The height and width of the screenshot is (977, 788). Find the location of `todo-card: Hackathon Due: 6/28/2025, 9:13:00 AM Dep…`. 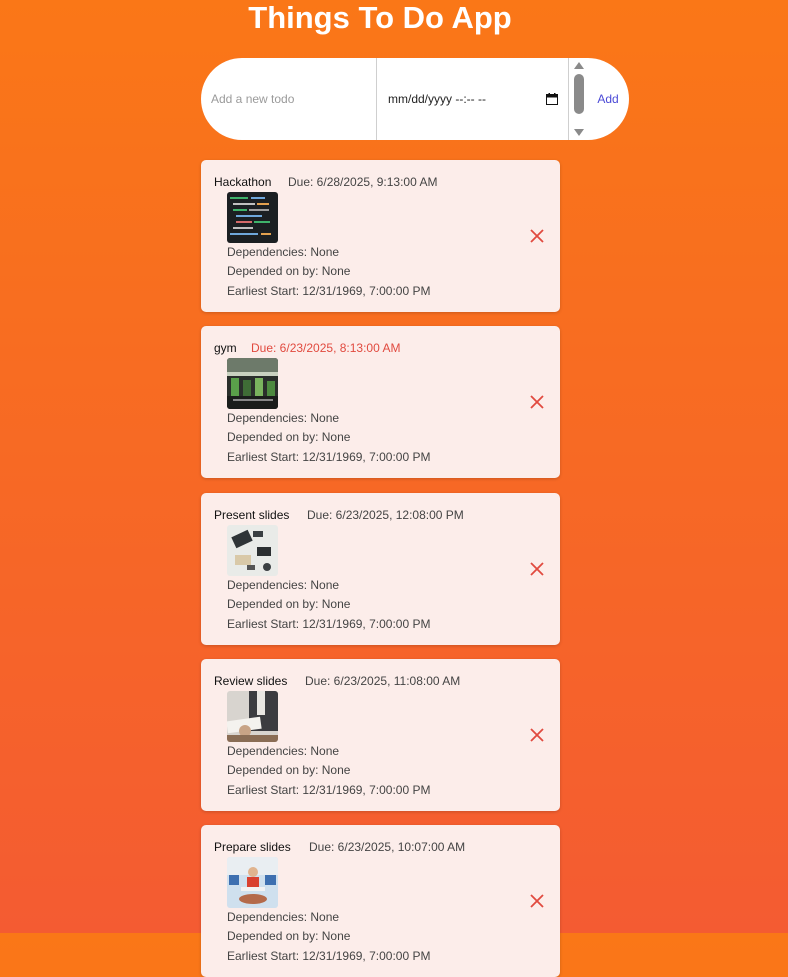

todo-card: Hackathon Due: 6/28/2025, 9:13:00 AM Dep… is located at coordinates (380, 236).